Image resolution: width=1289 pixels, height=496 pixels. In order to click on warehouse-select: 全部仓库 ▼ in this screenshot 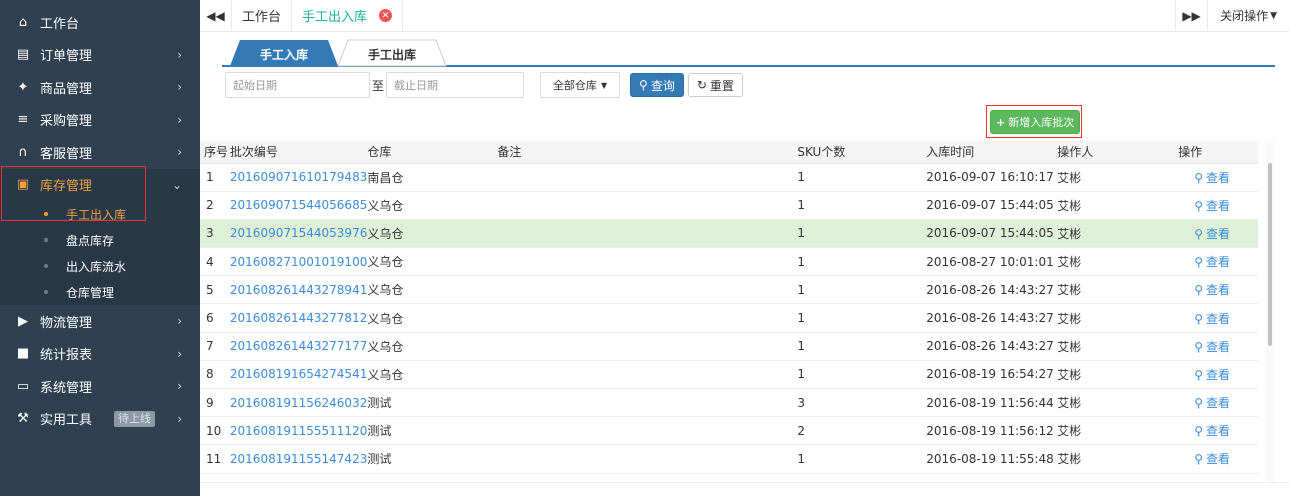, I will do `click(580, 85)`.